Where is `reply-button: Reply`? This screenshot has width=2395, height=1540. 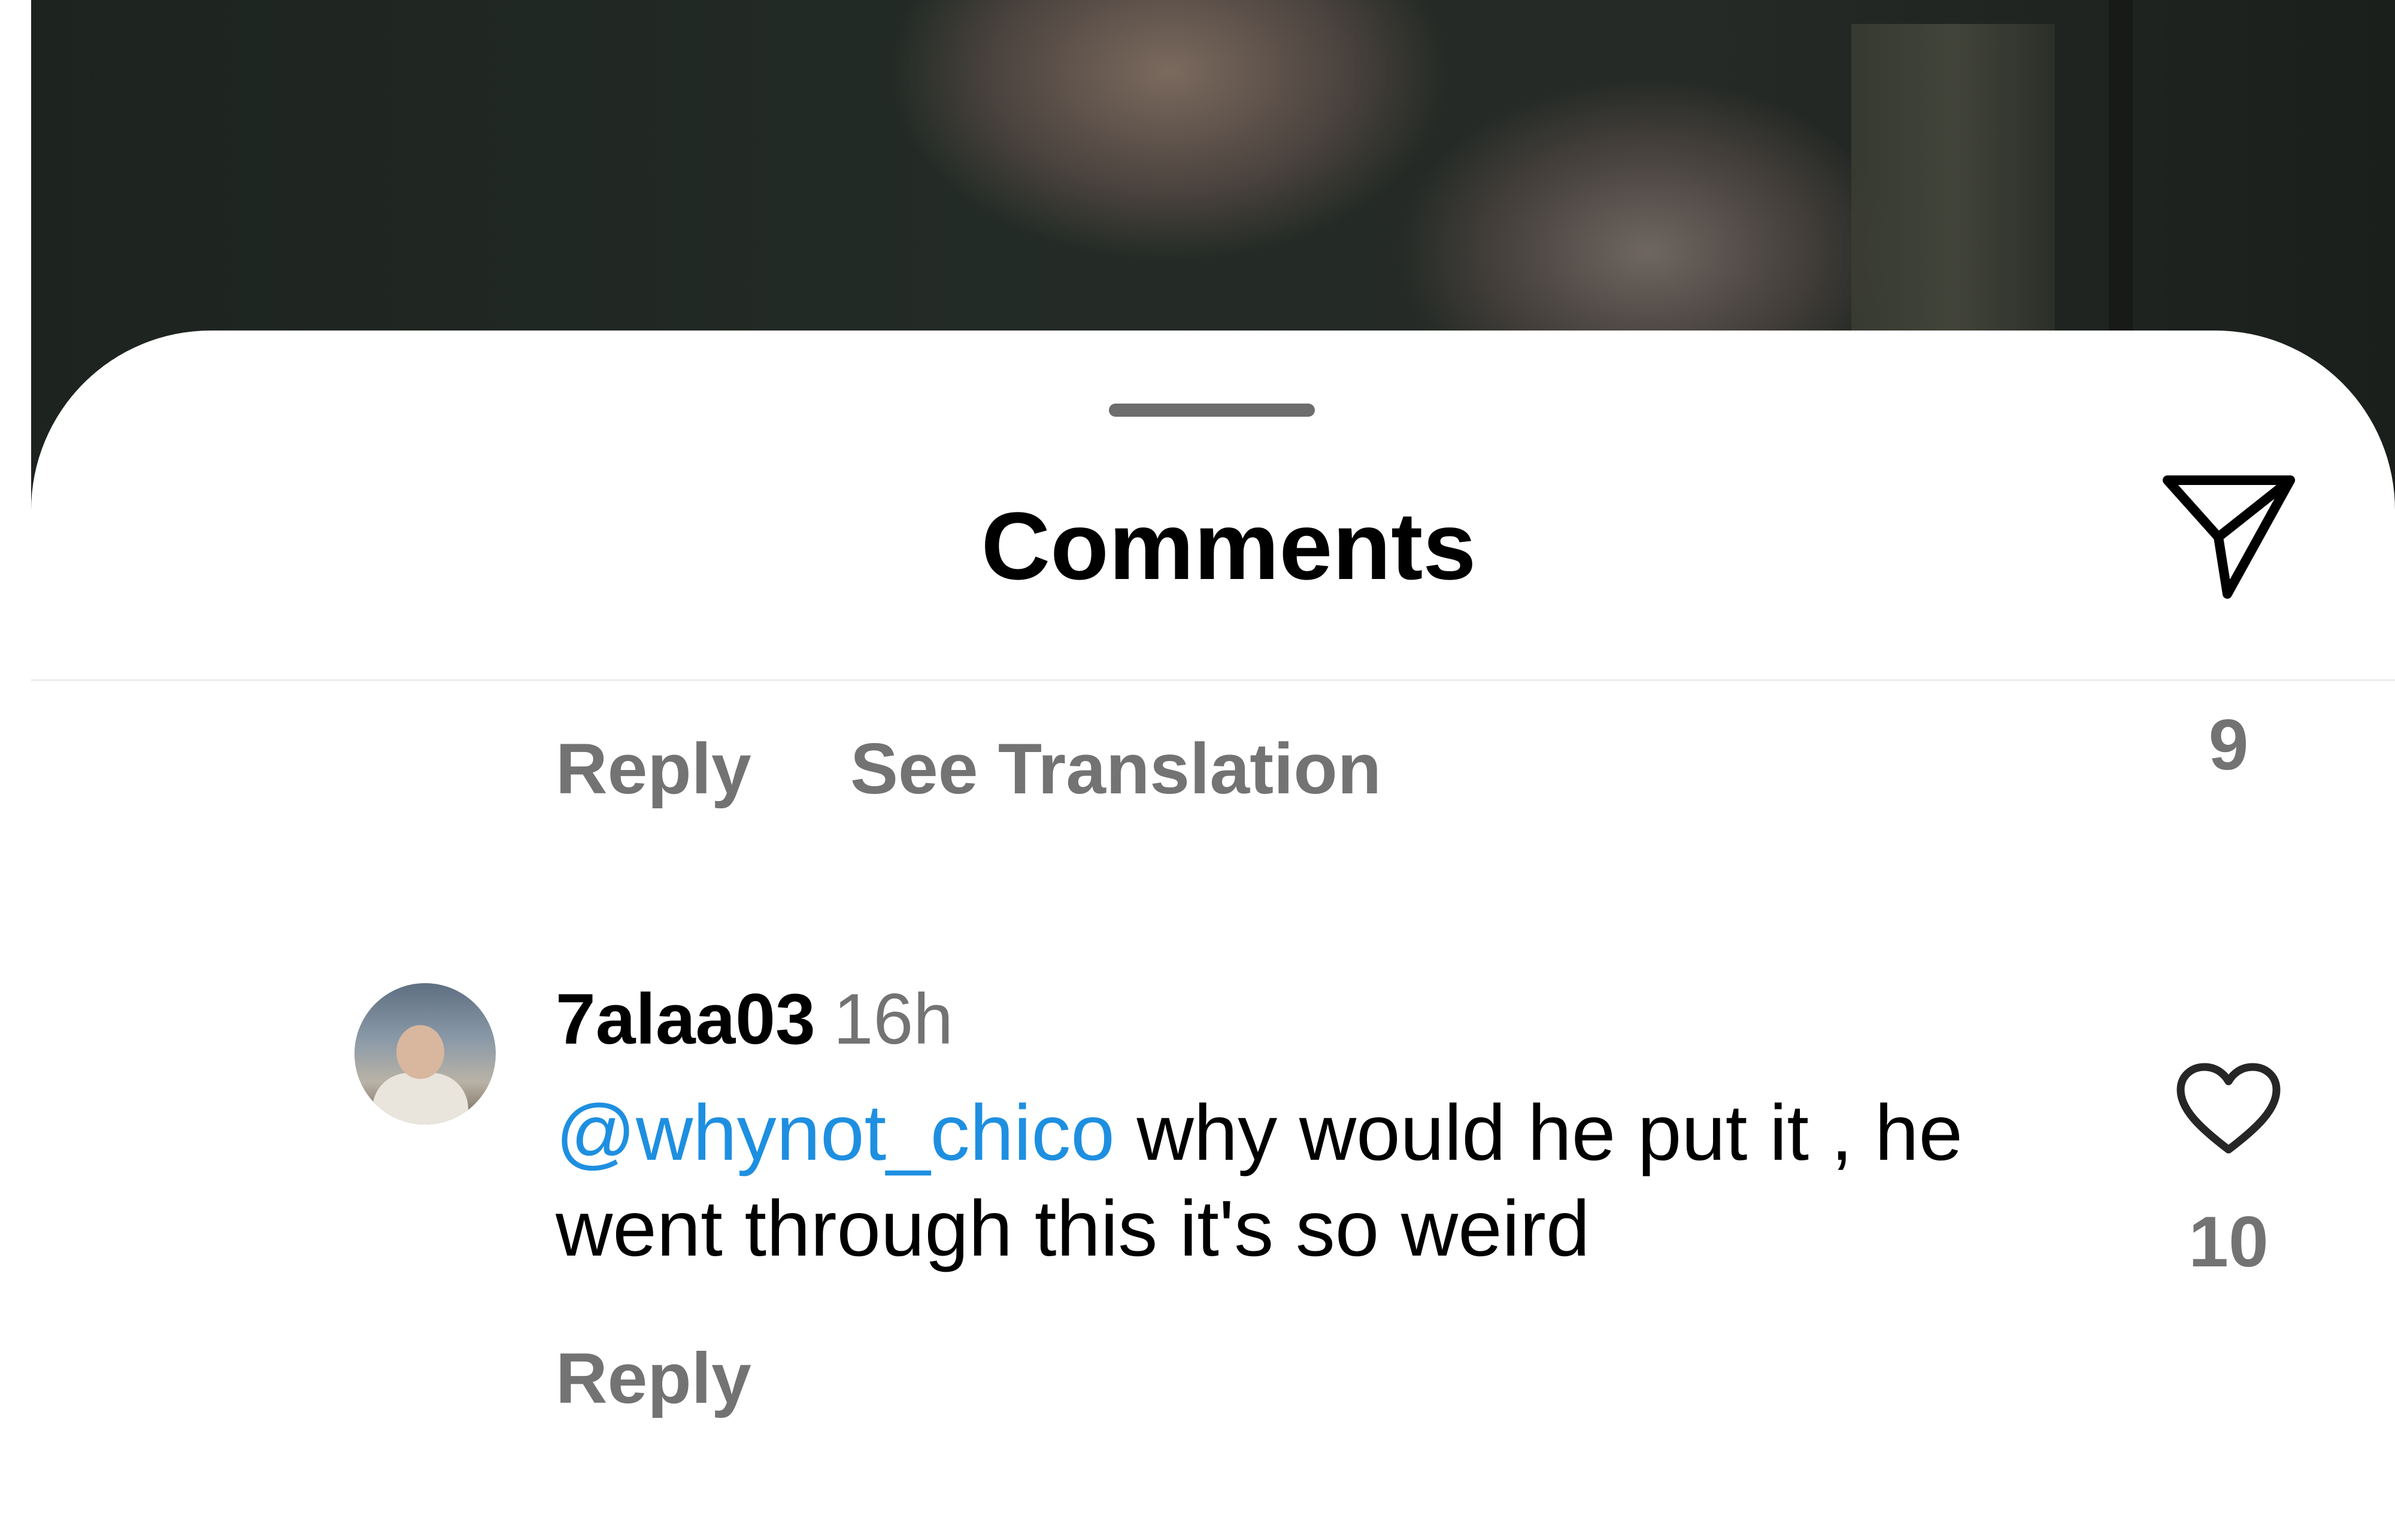 reply-button: Reply is located at coordinates (653, 1378).